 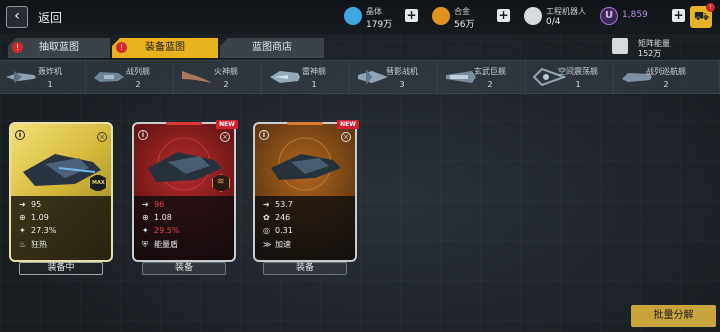 What do you see at coordinates (17, 17) in the screenshot?
I see `back-button: ‹` at bounding box center [17, 17].